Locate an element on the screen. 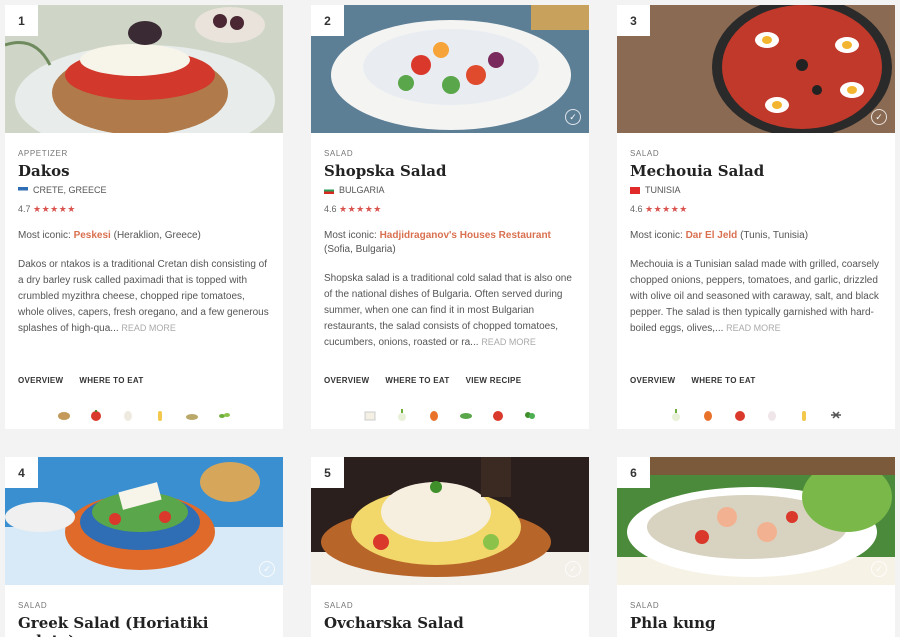 This screenshot has height=637, width=900. rank-badge: 5 is located at coordinates (327, 472).